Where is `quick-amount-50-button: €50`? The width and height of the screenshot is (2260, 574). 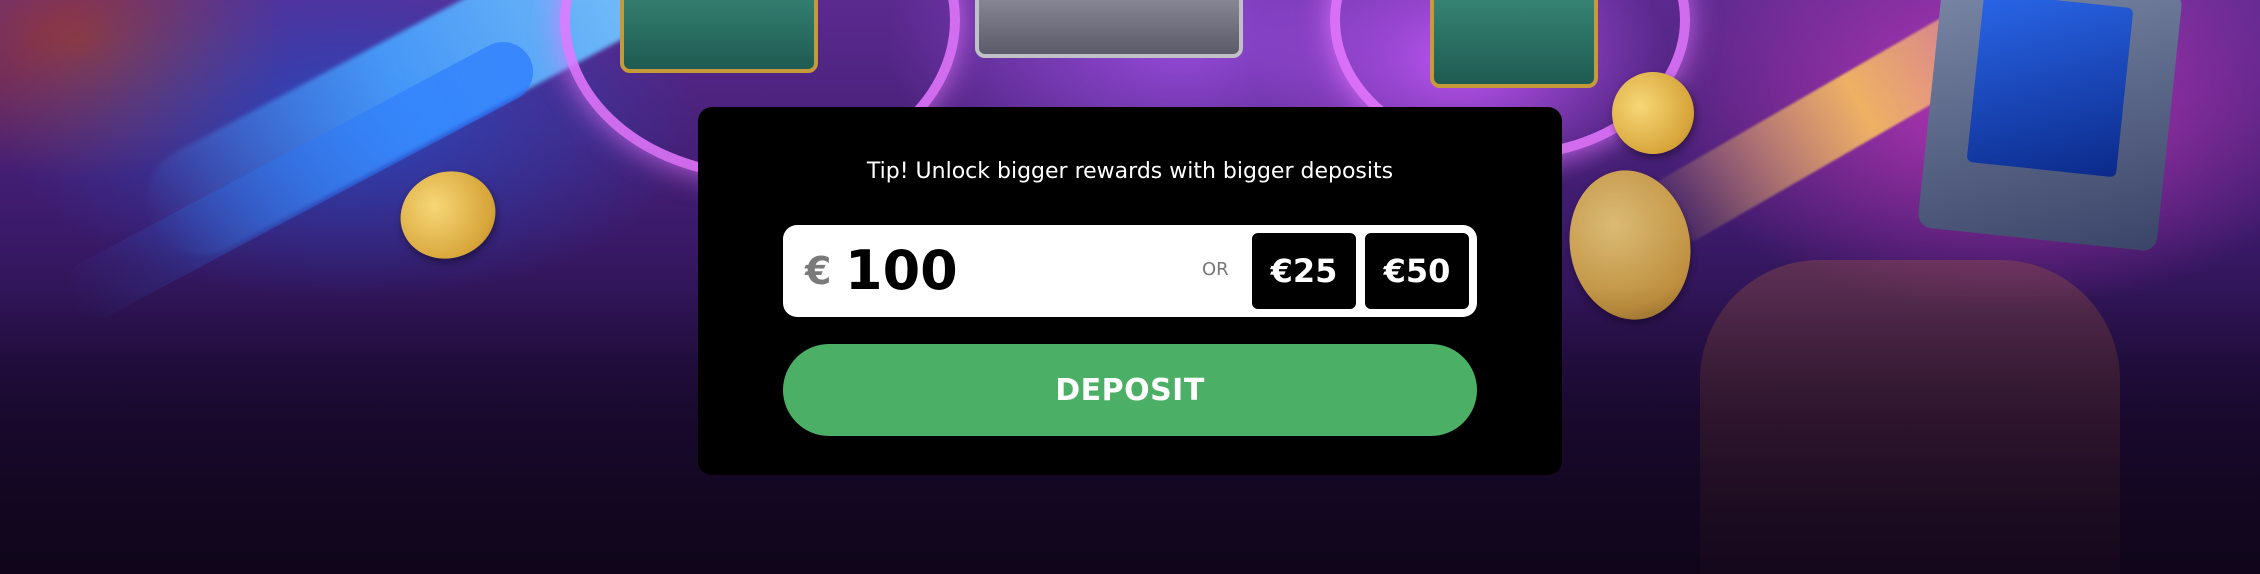 quick-amount-50-button: €50 is located at coordinates (1417, 271).